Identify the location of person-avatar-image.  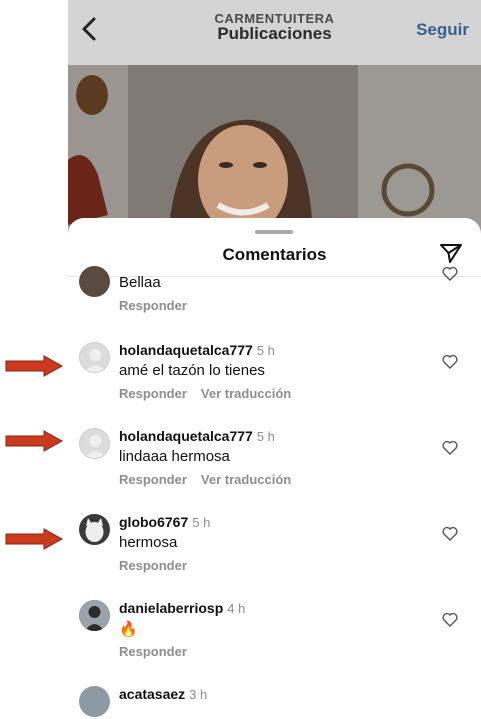
(94, 615).